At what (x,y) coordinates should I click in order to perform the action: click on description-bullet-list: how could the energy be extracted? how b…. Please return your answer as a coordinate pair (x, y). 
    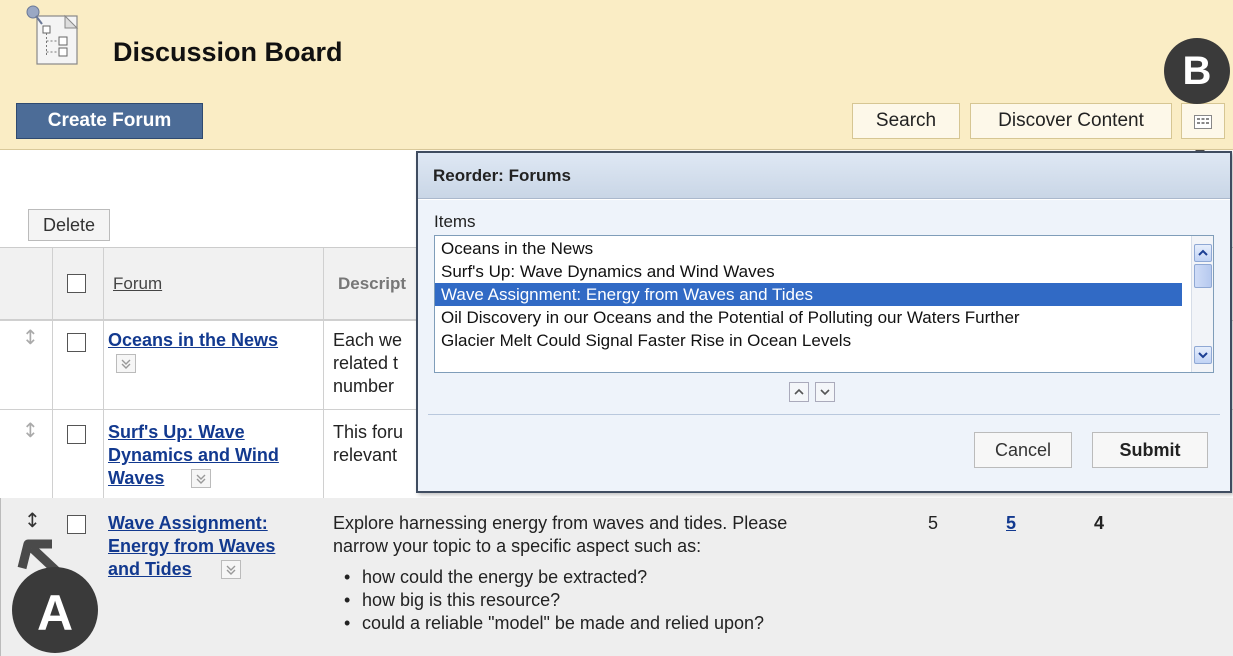
    Looking at the image, I should click on (551, 600).